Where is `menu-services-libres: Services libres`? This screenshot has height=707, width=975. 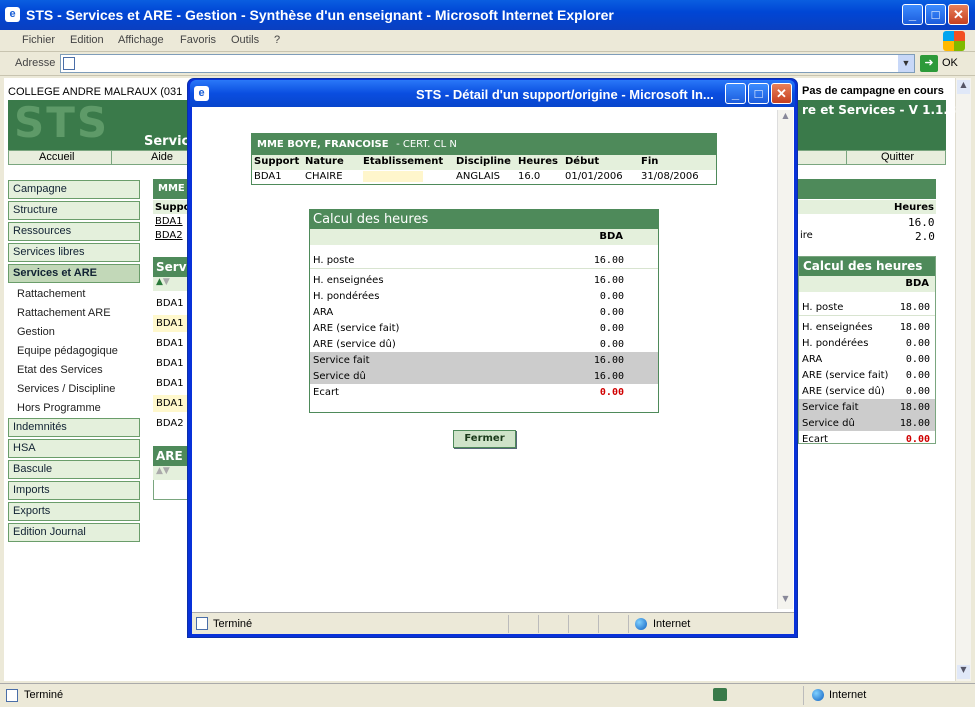
menu-services-libres: Services libres is located at coordinates (74, 252).